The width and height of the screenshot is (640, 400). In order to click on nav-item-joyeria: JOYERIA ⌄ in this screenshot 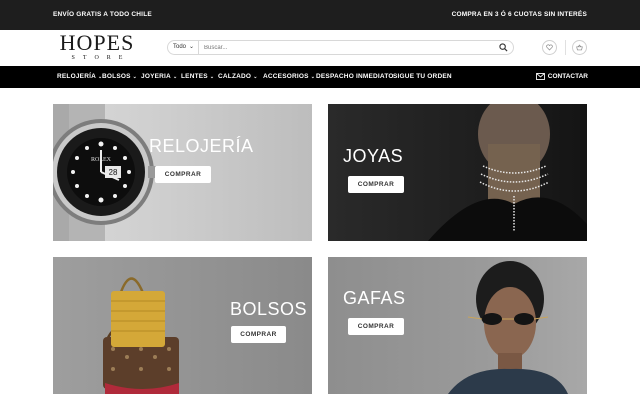, I will do `click(159, 76)`.